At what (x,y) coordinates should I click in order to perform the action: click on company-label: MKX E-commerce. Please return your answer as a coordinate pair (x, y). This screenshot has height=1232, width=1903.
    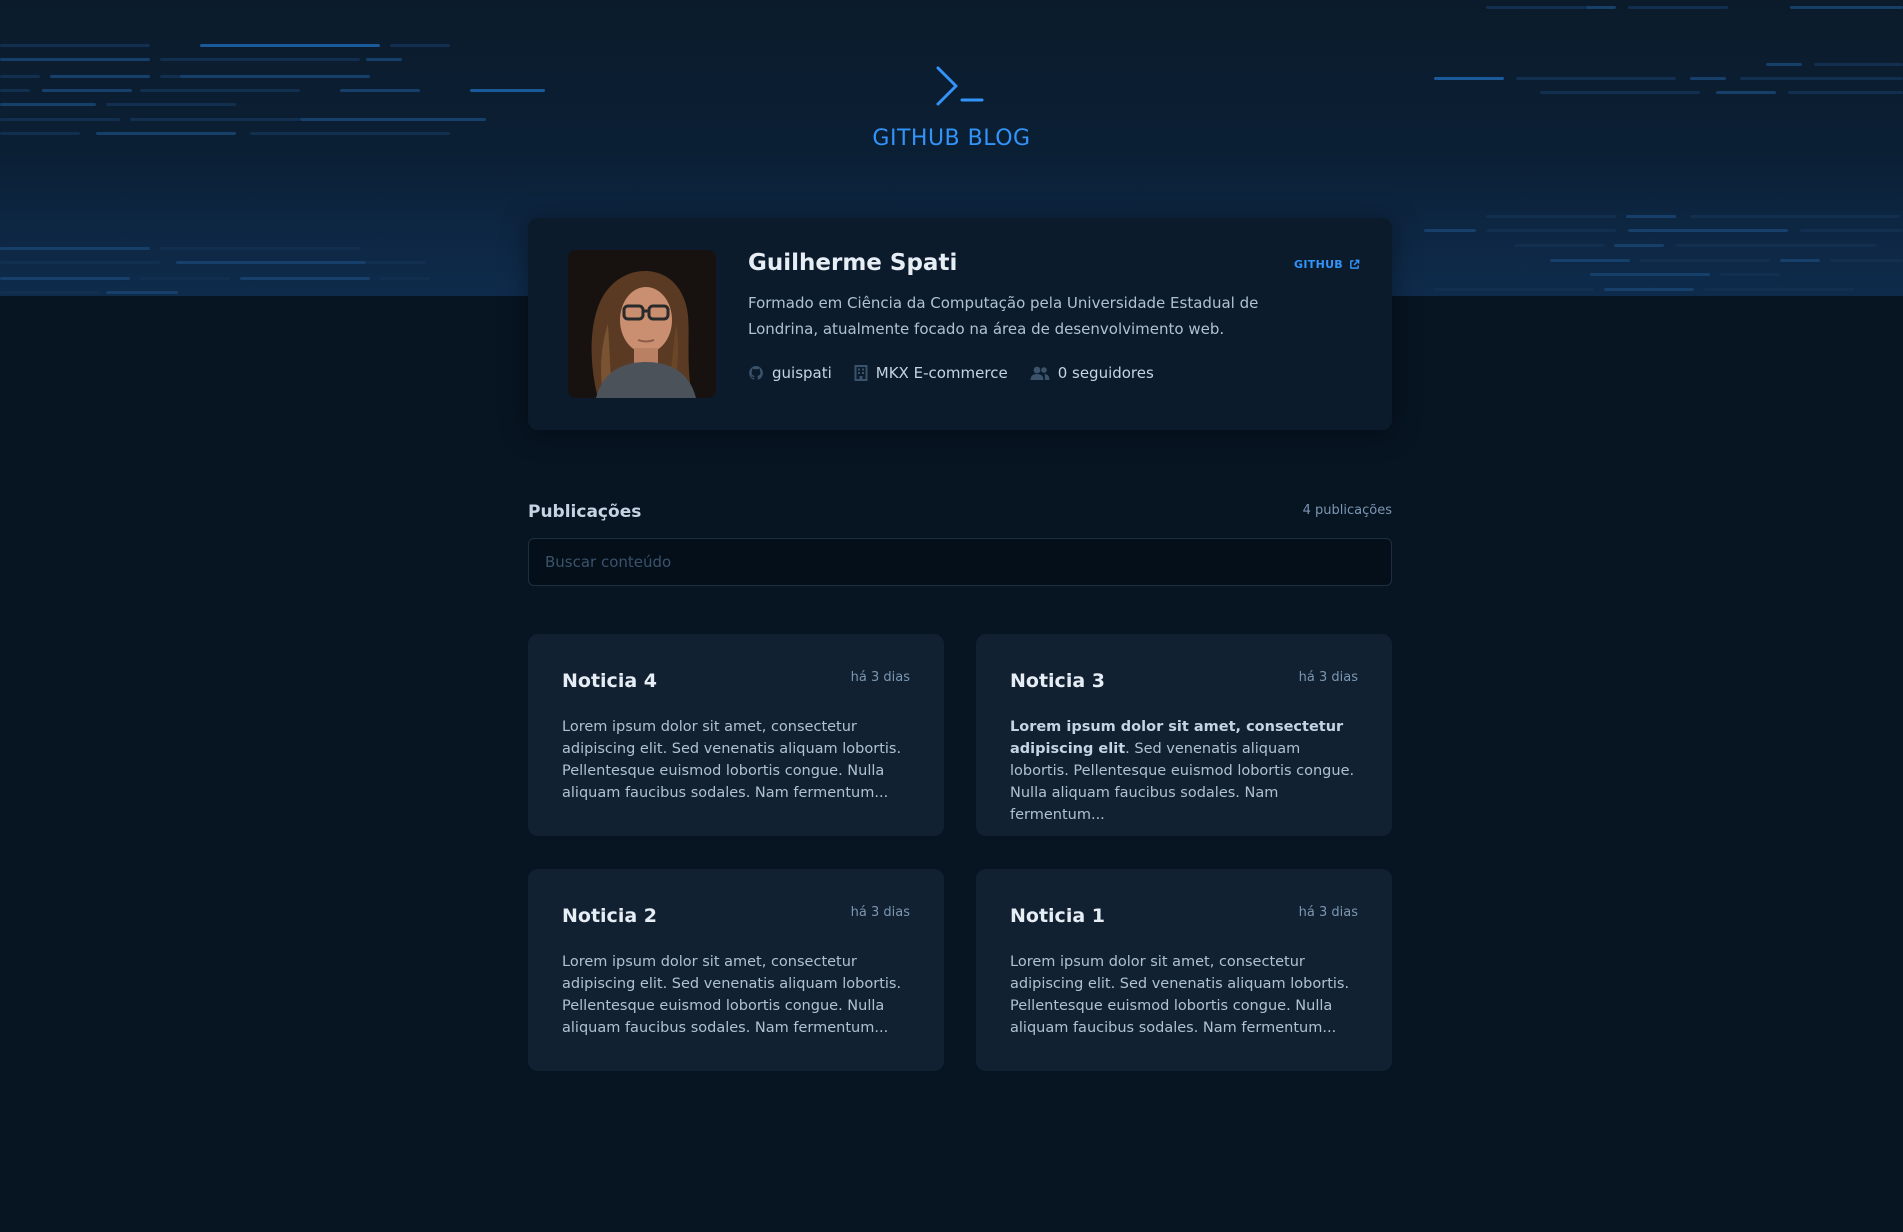
    Looking at the image, I should click on (941, 373).